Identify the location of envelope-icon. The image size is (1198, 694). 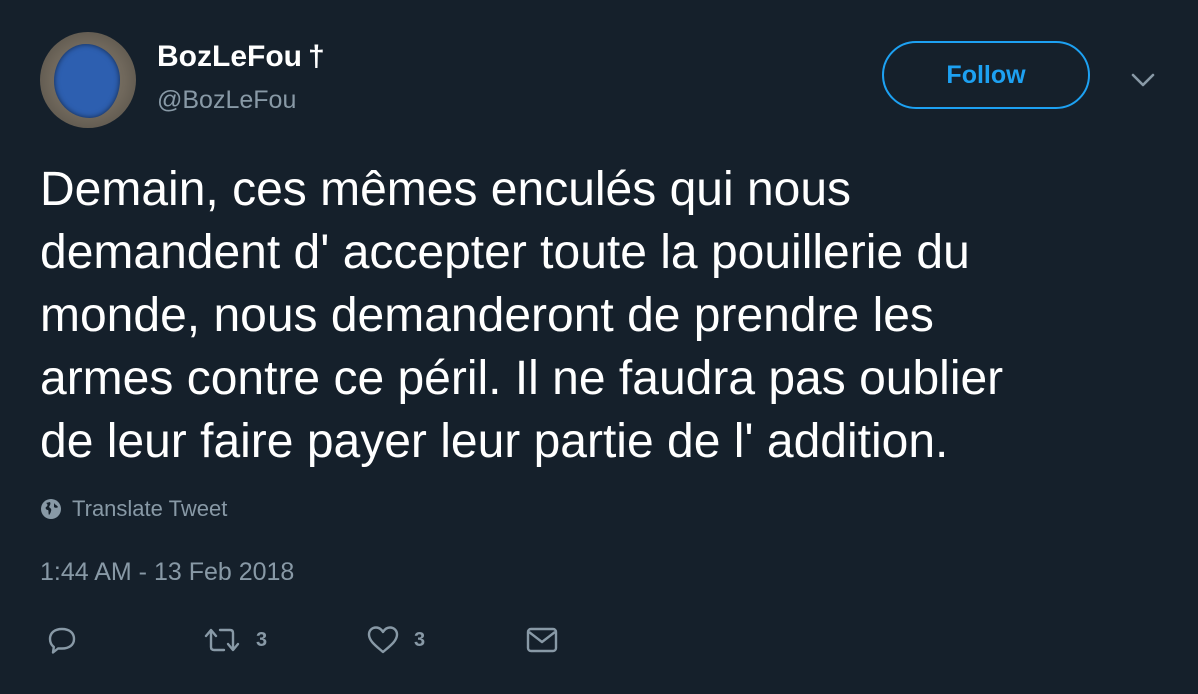
(542, 640).